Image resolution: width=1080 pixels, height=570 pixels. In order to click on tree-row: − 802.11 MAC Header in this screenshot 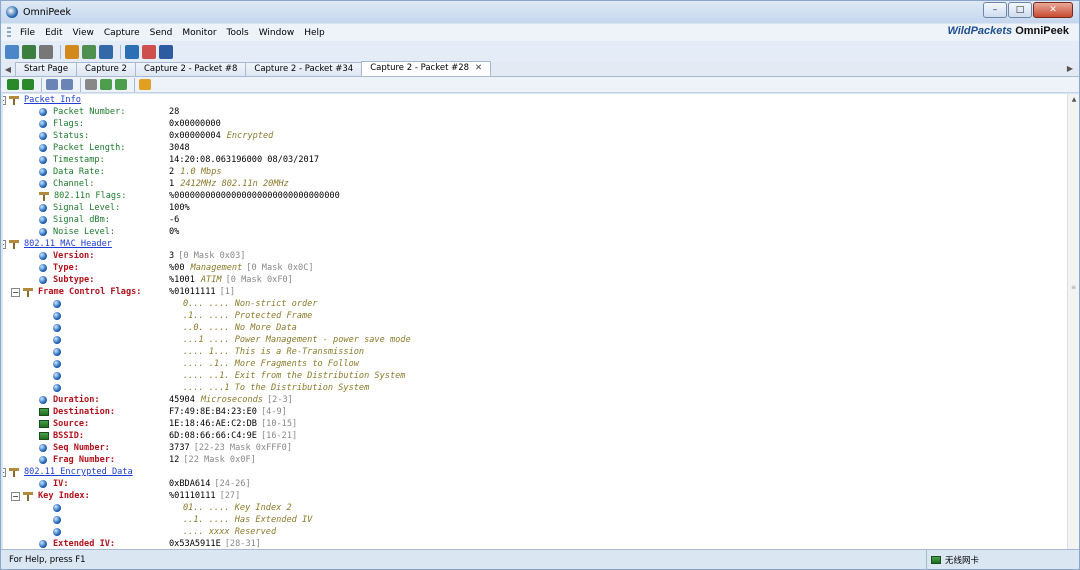, I will do `click(533, 244)`.